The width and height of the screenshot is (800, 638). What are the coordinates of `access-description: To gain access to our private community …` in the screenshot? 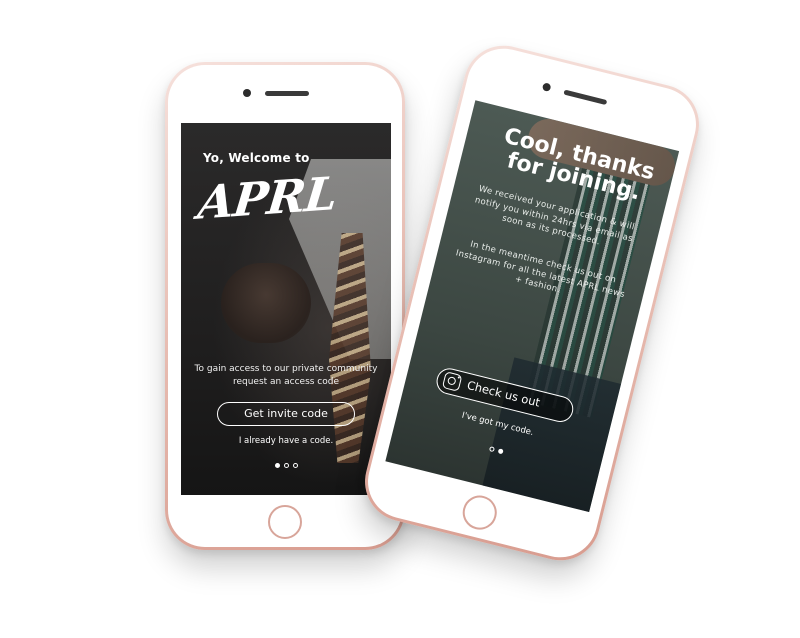 It's located at (286, 375).